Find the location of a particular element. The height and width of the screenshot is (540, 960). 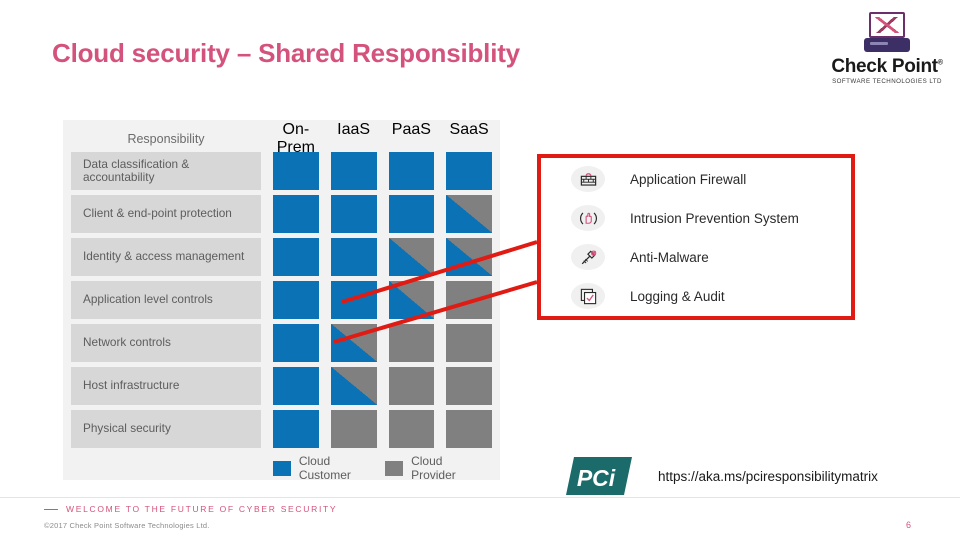

matrix-legend: Cloud Customer Cloud Provider is located at coordinates (281, 468).